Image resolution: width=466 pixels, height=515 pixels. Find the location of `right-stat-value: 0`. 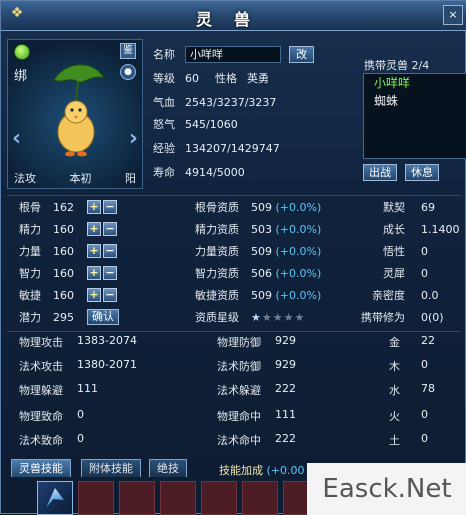

right-stat-value: 0 is located at coordinates (424, 273).